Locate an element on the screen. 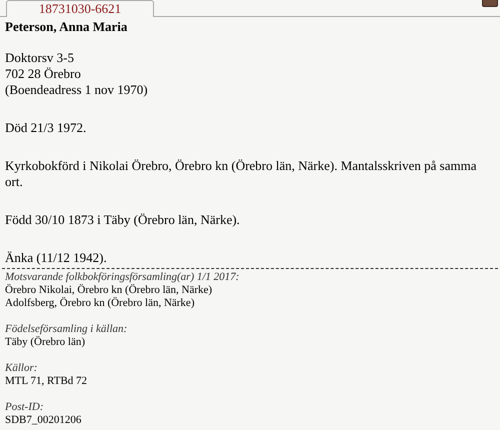  section-heading: Födelseförsamling i källan: is located at coordinates (66, 329).